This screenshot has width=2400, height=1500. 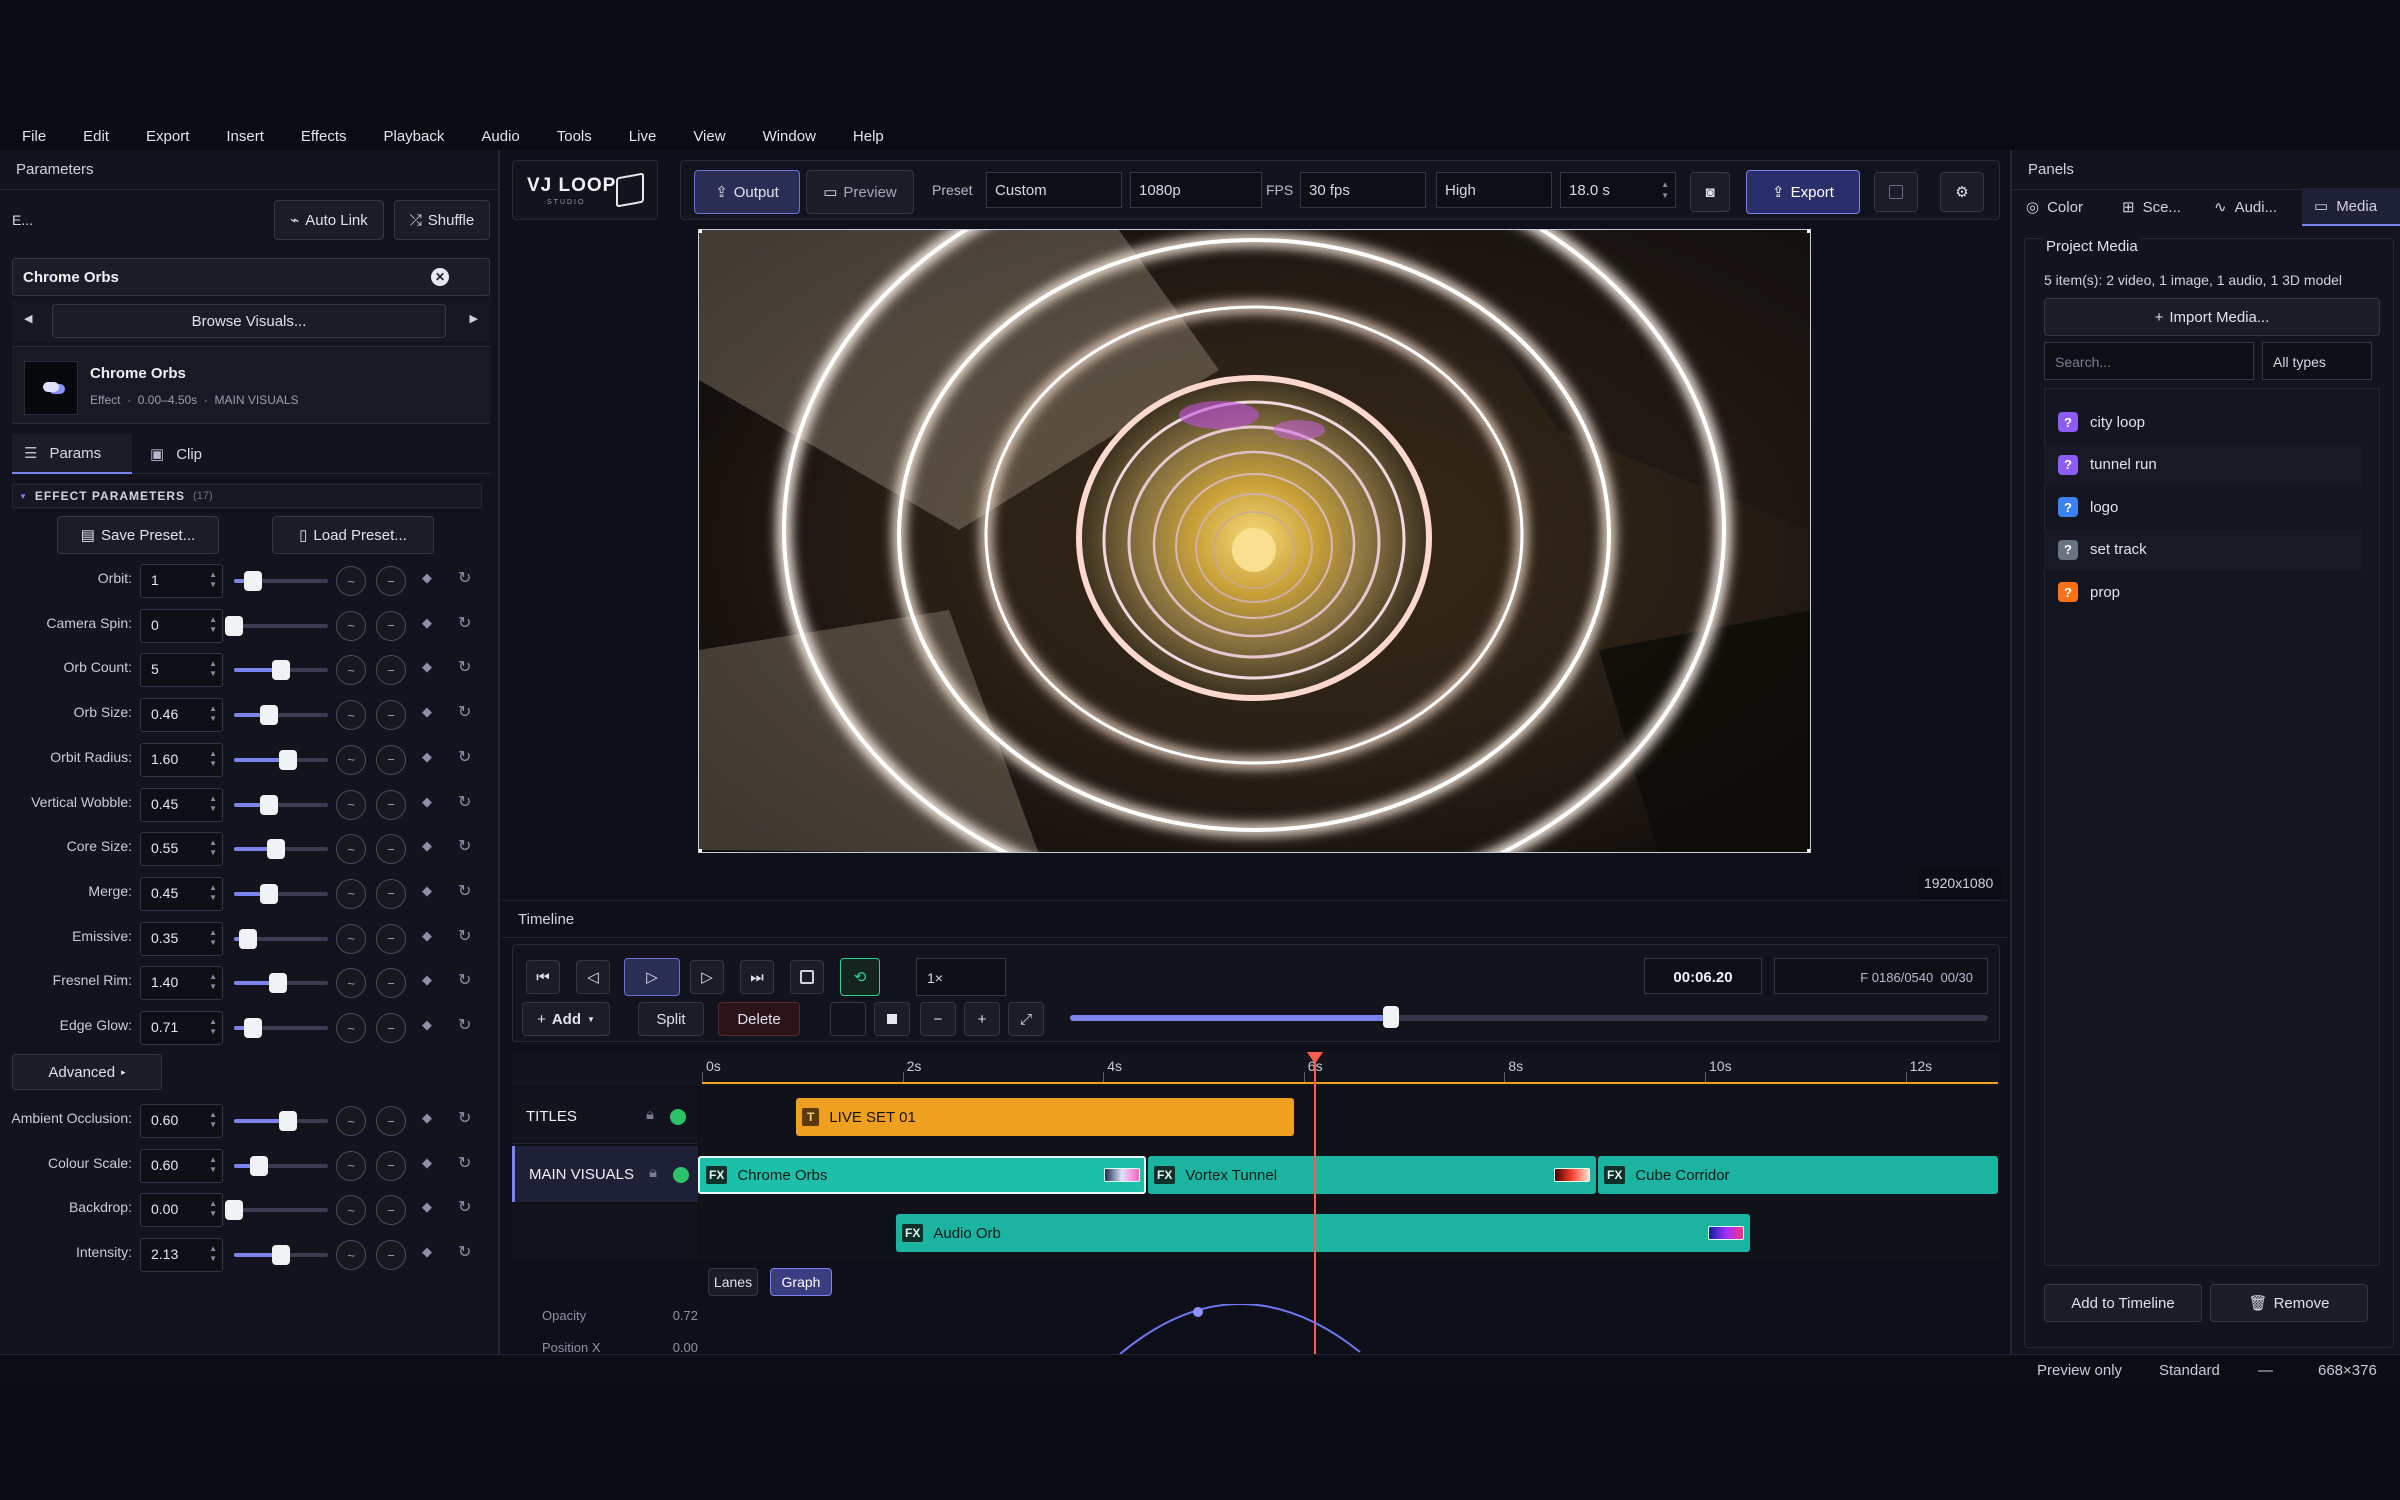 What do you see at coordinates (2203, 549) in the screenshot?
I see `media-item: ? set track` at bounding box center [2203, 549].